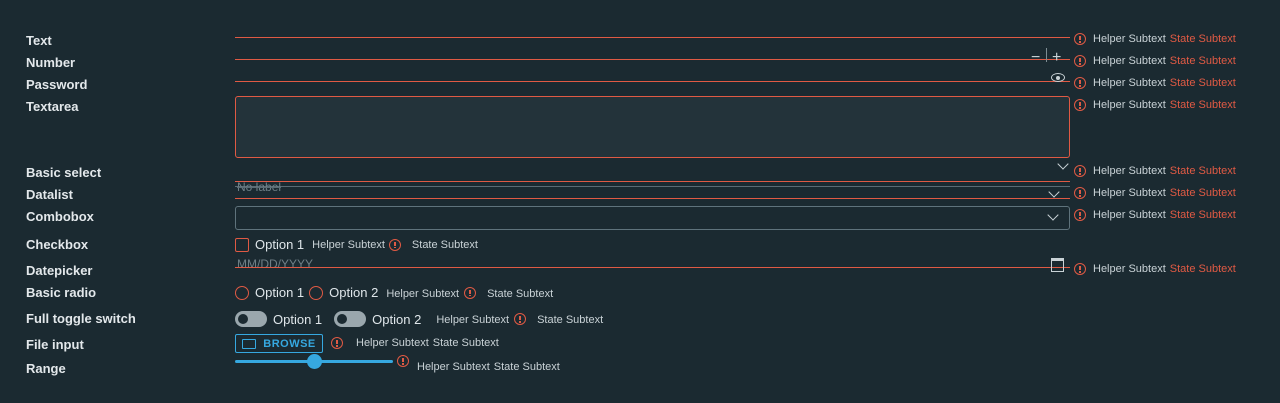 This screenshot has width=1280, height=403. What do you see at coordinates (473, 320) in the screenshot?
I see `toggle-helper: Helper Subtext` at bounding box center [473, 320].